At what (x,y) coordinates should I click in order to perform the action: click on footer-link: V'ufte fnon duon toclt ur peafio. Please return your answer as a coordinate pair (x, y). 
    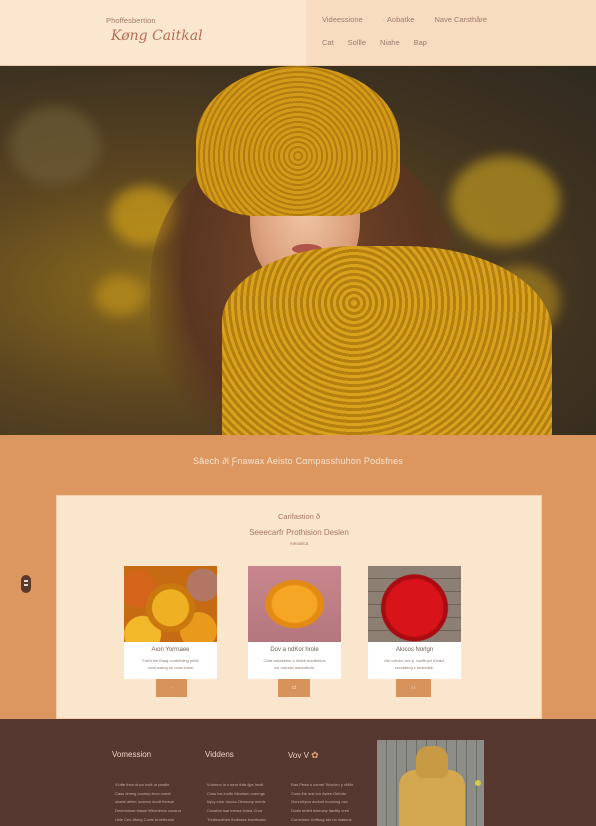
    Looking at the image, I should click on (148, 785).